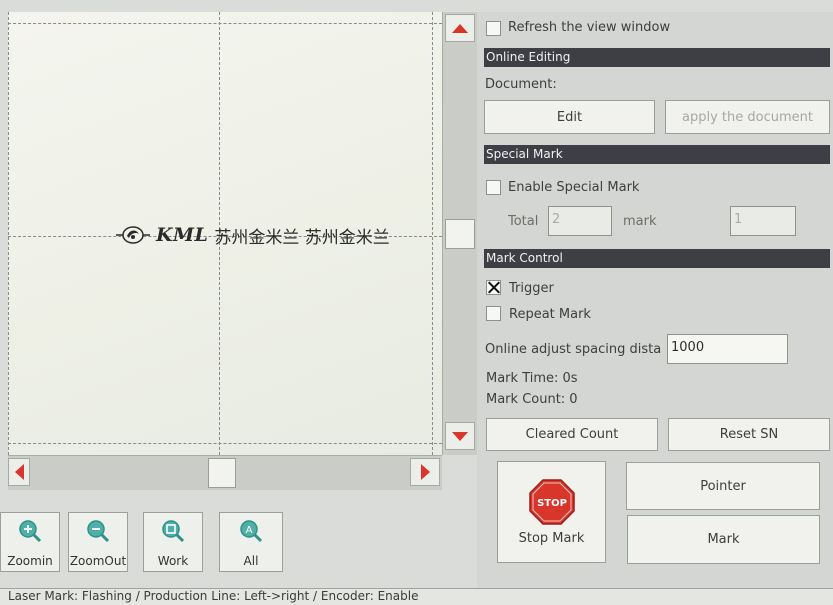 The height and width of the screenshot is (605, 833). What do you see at coordinates (763, 221) in the screenshot?
I see `mark-input: 1` at bounding box center [763, 221].